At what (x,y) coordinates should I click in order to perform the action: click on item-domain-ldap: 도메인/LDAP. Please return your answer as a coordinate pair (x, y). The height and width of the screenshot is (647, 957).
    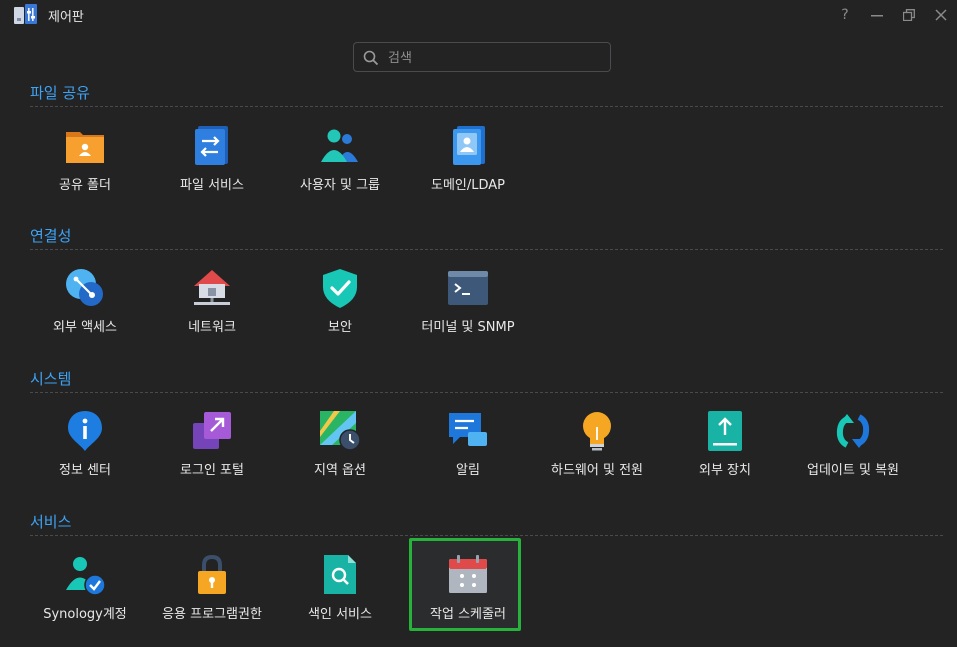
    Looking at the image, I should click on (468, 171).